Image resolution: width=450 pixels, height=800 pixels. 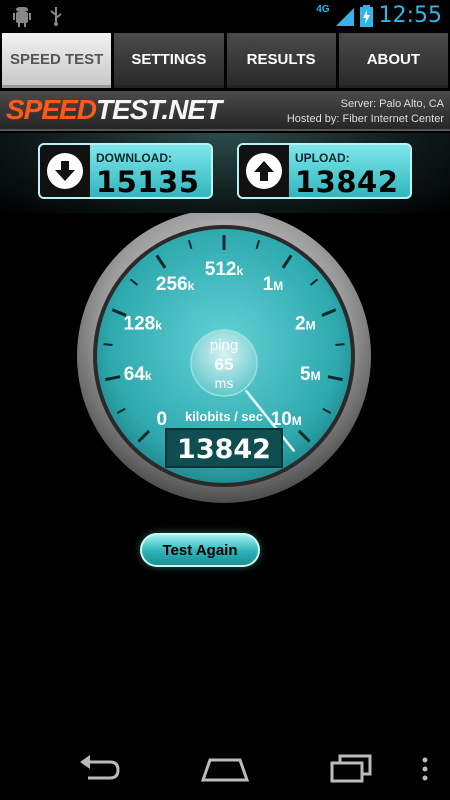 What do you see at coordinates (351, 769) in the screenshot?
I see `recent-apps-icon` at bounding box center [351, 769].